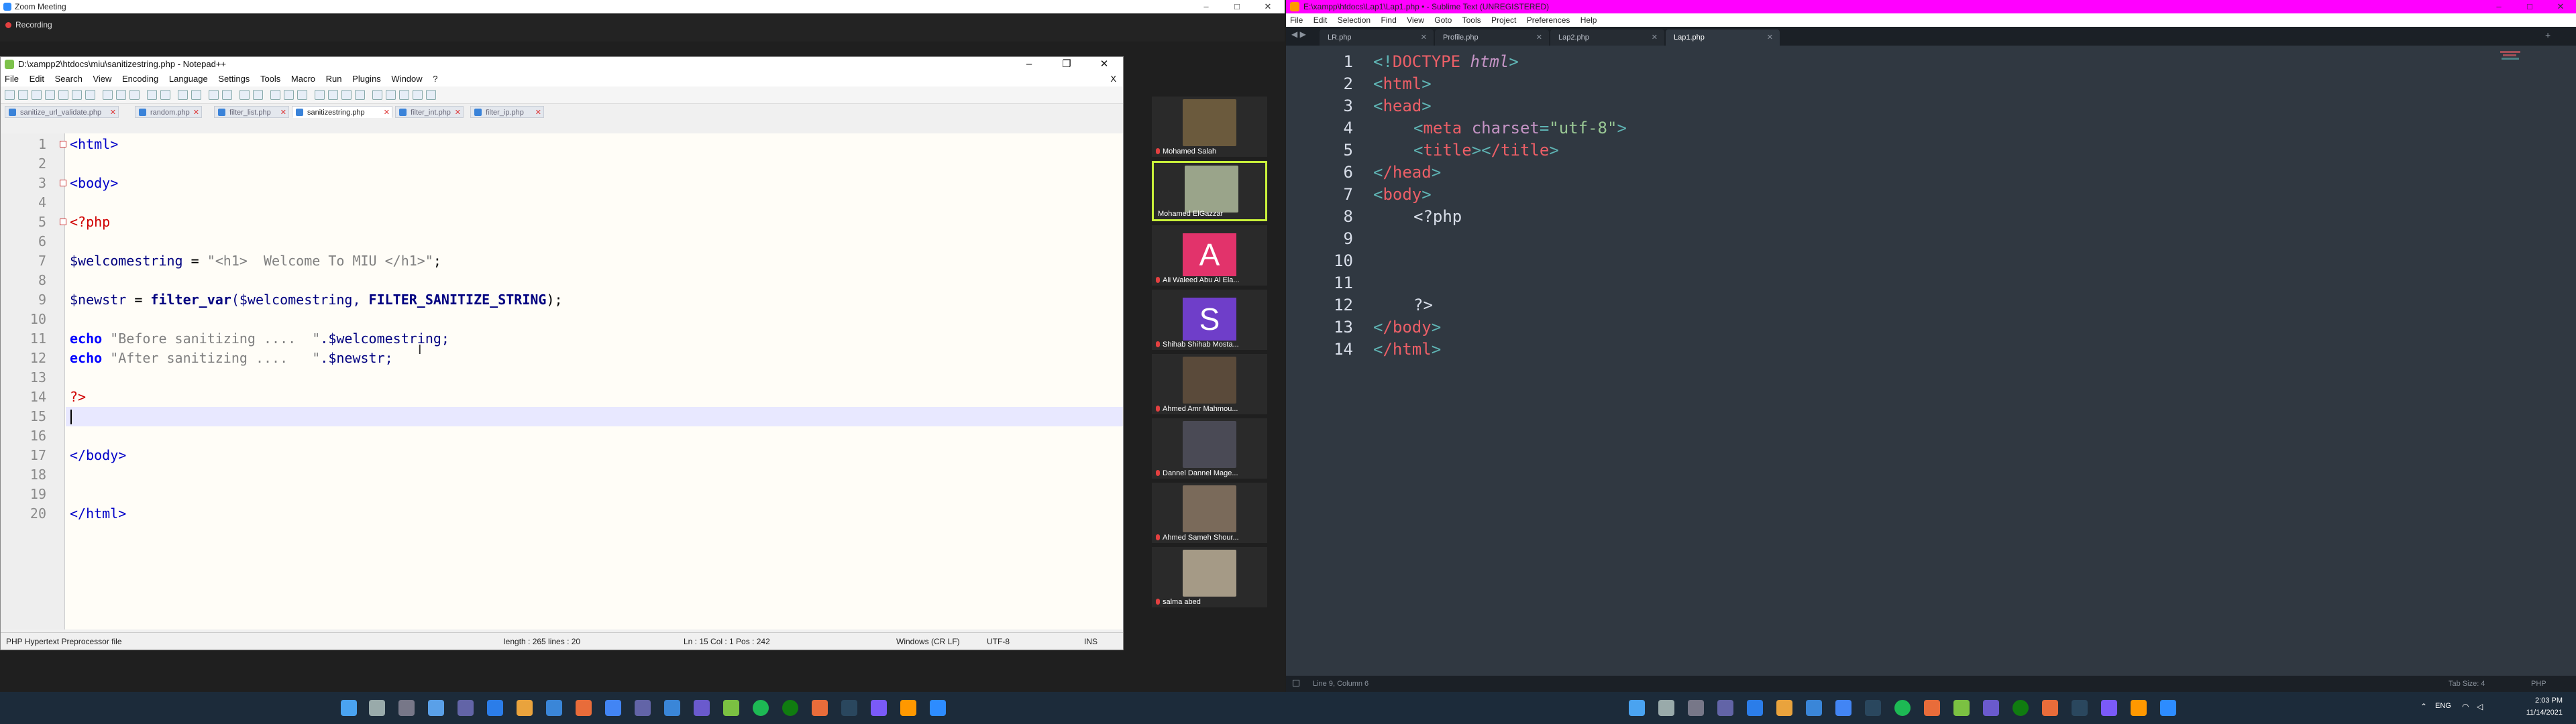  I want to click on close-document-icon: X, so click(1113, 79).